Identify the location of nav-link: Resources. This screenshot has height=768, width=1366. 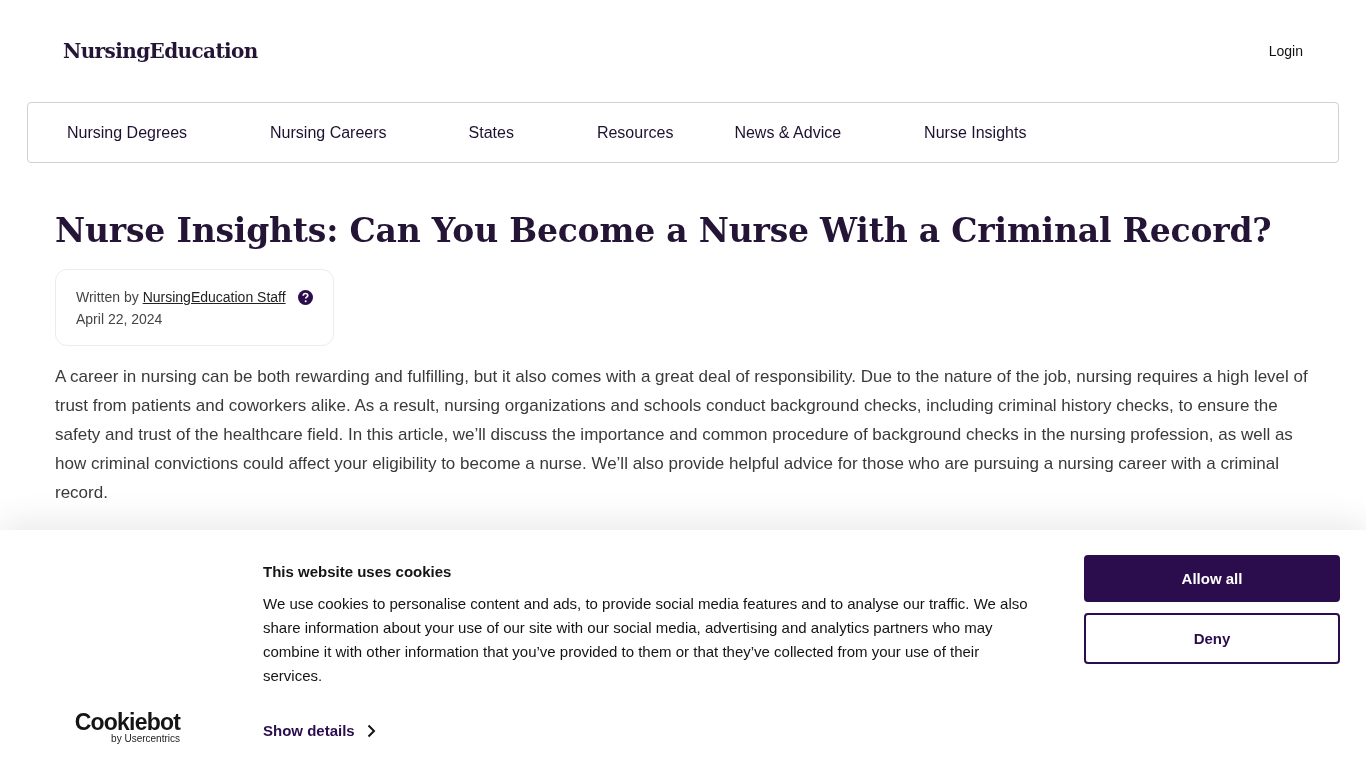
(635, 132).